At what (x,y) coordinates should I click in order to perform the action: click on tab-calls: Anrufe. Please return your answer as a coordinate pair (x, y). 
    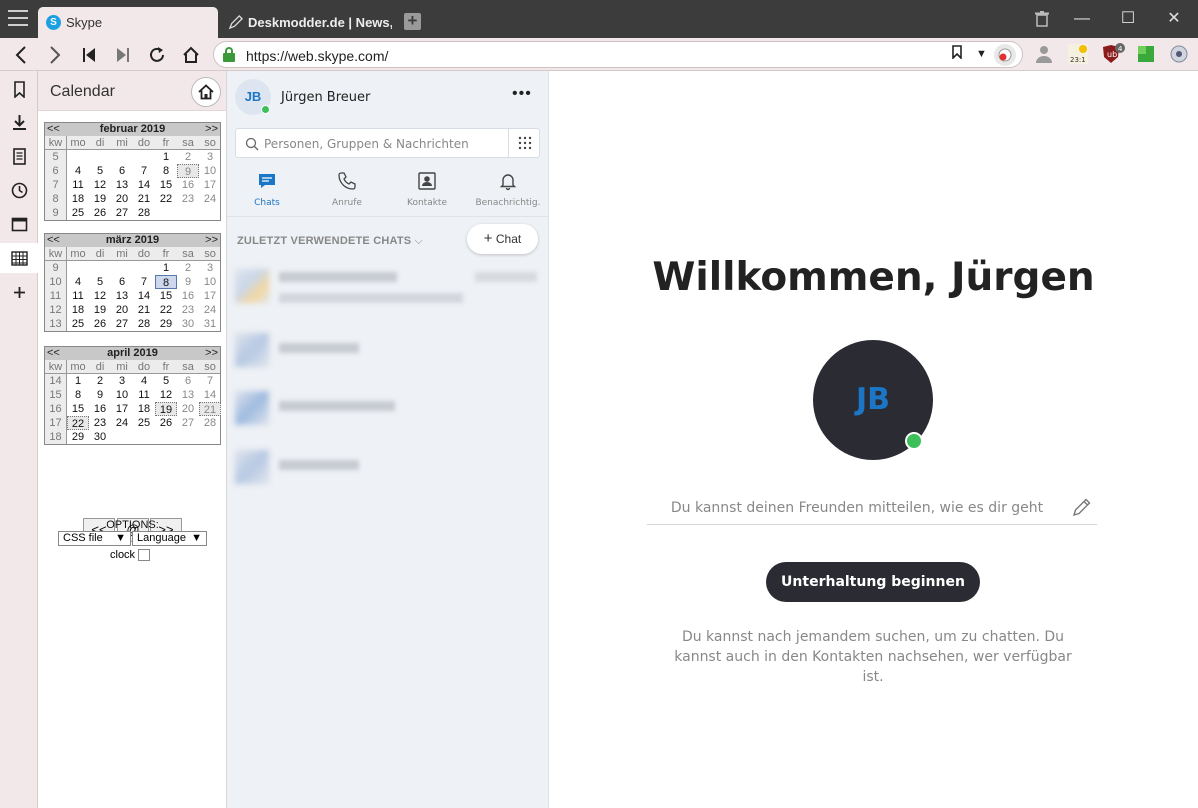
    Looking at the image, I should click on (347, 191).